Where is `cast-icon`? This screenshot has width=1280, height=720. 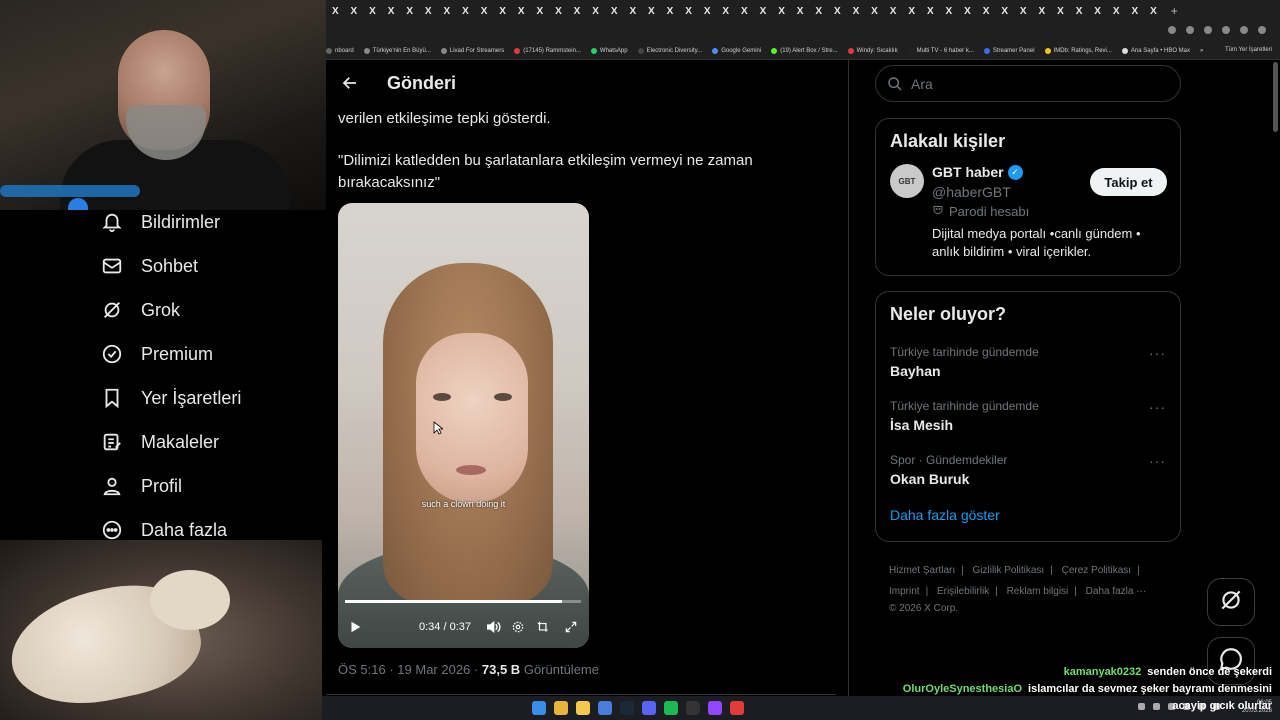 cast-icon is located at coordinates (1172, 30).